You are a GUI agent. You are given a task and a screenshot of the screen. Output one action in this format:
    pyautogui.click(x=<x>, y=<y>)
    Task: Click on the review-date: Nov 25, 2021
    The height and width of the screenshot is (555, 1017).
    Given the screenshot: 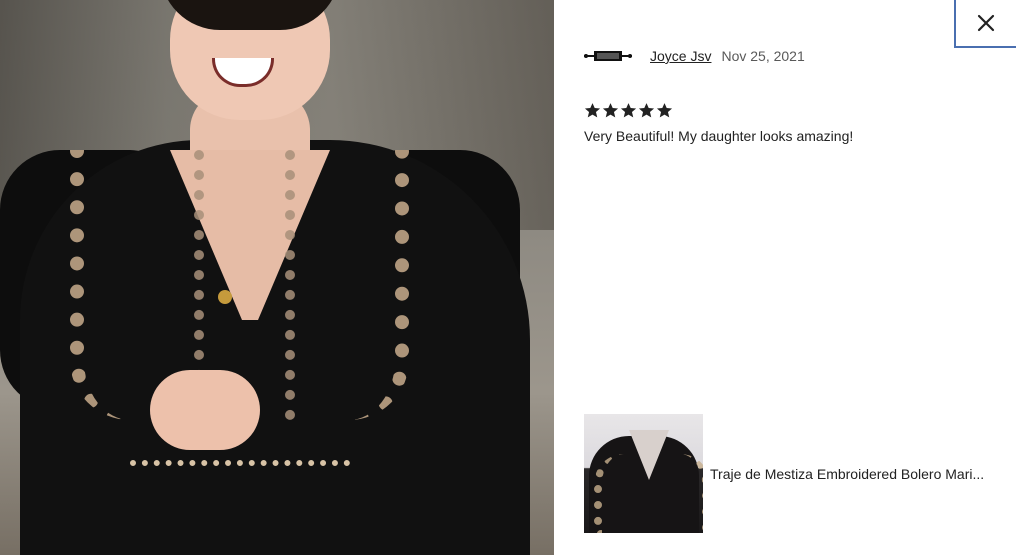 What is the action you would take?
    pyautogui.click(x=763, y=56)
    